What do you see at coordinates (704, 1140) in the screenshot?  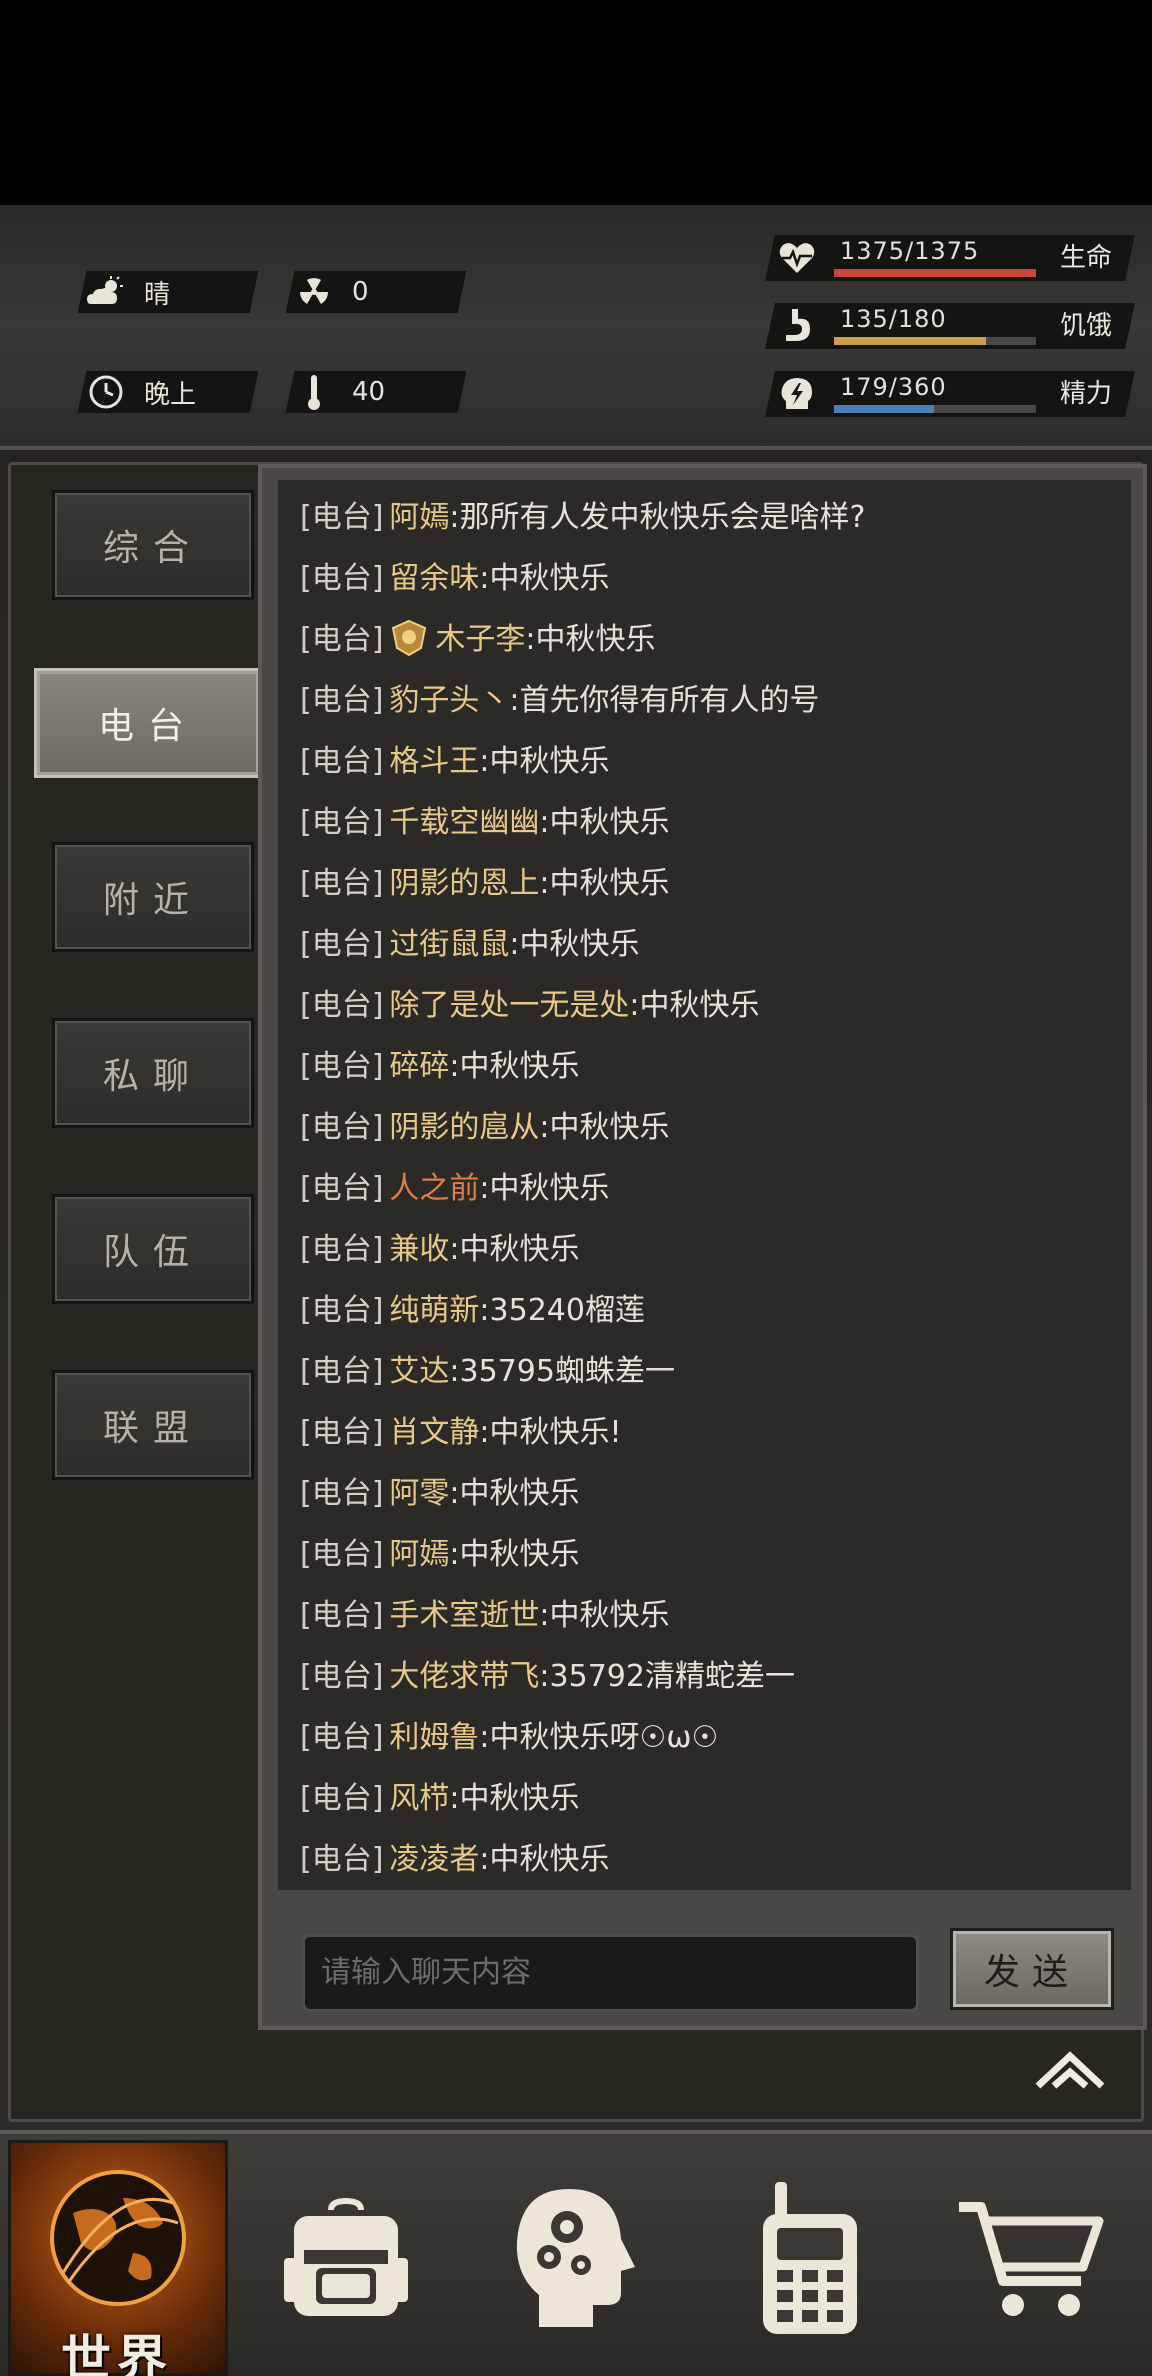 I see `chat-message: [电台] 阴影的扈从:中秋快乐` at bounding box center [704, 1140].